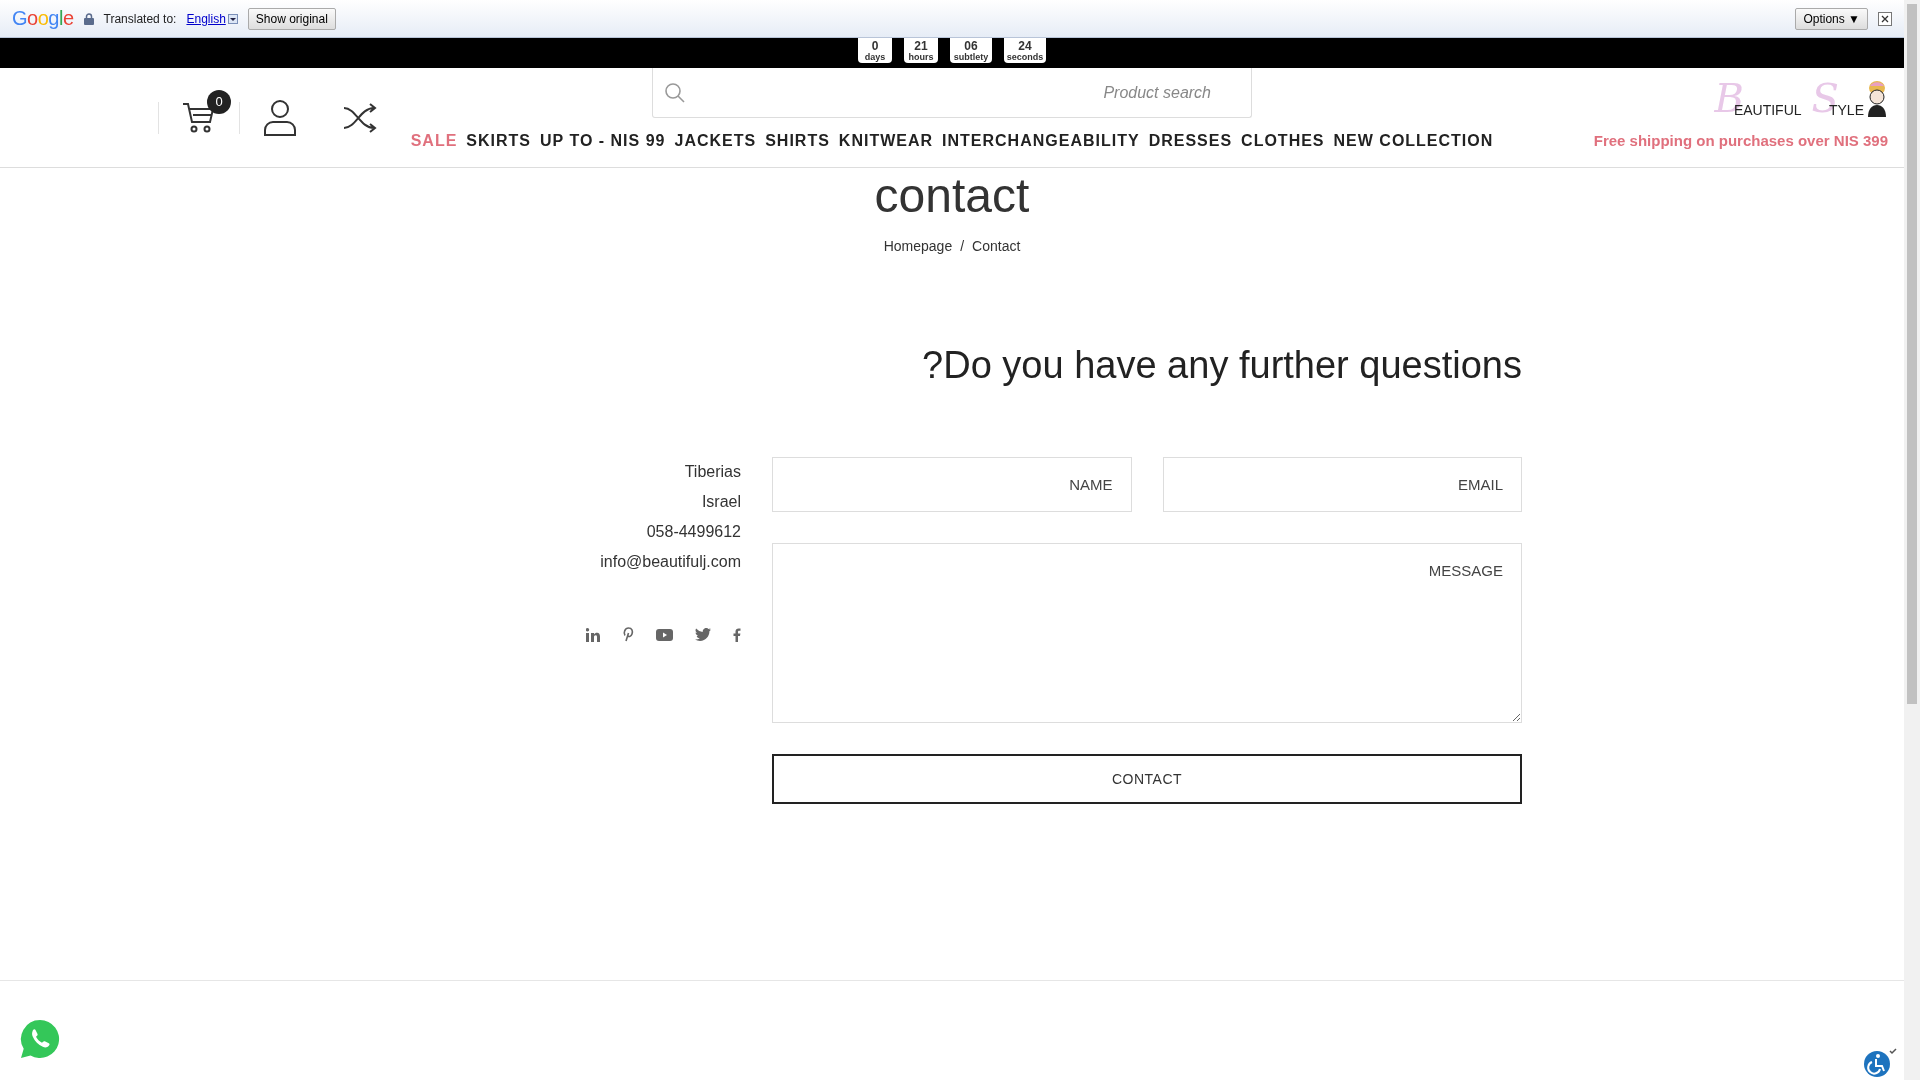  What do you see at coordinates (996, 246) in the screenshot?
I see `breadcrumb-link: Contact` at bounding box center [996, 246].